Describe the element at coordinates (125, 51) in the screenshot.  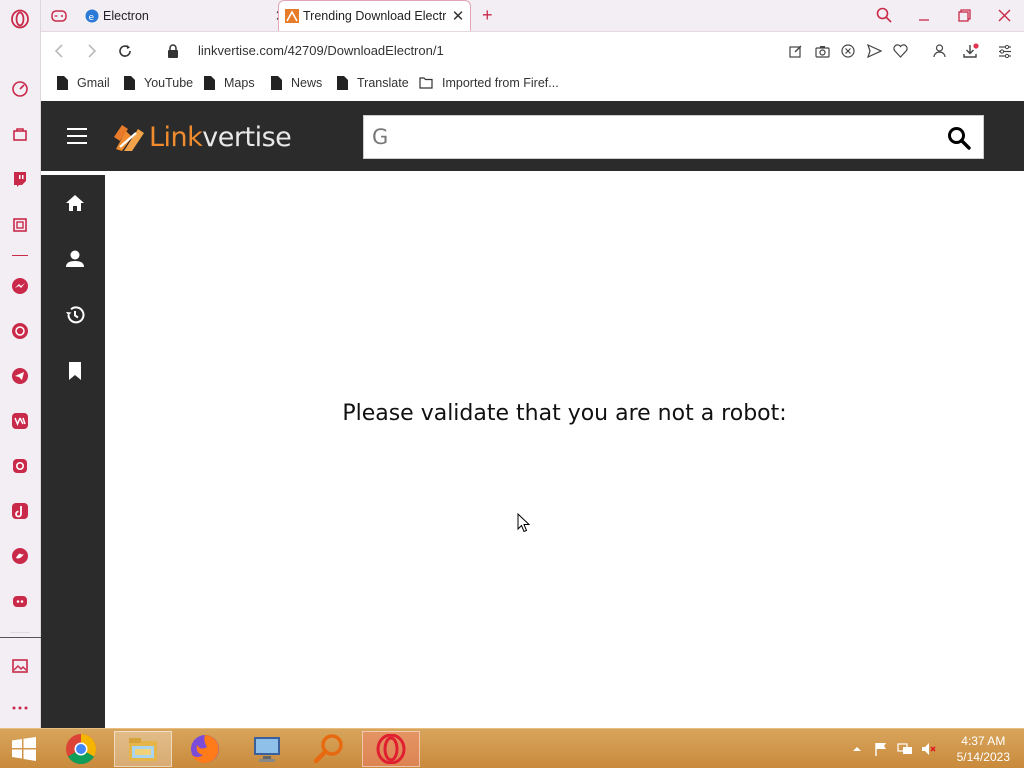
I see `reload-icon` at that location.